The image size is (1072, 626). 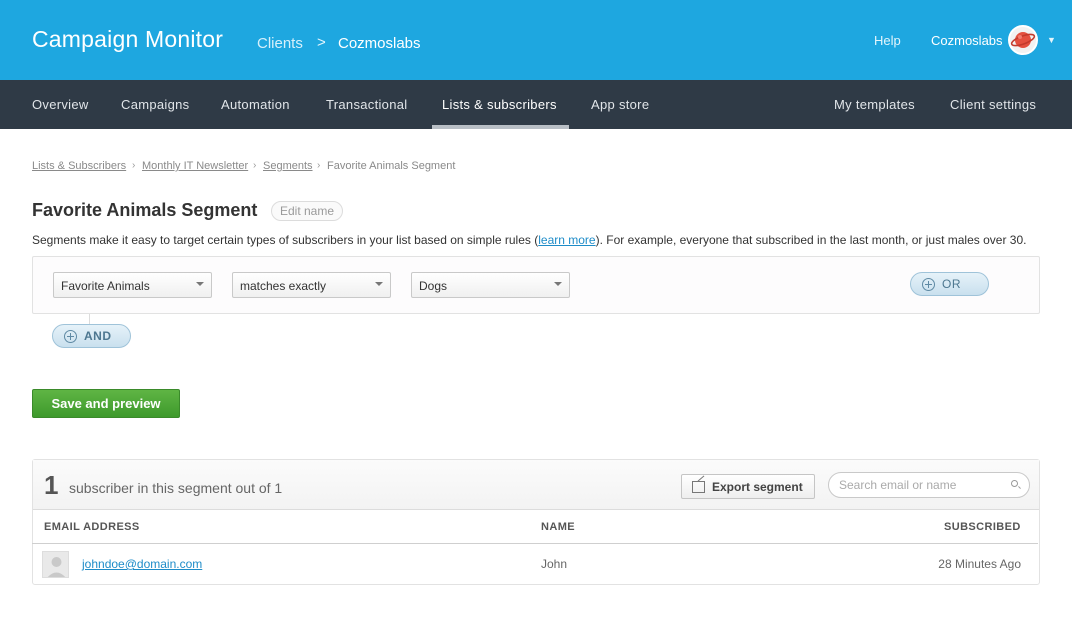 What do you see at coordinates (321, 42) in the screenshot?
I see `breadcrumb-chevron-icon: >` at bounding box center [321, 42].